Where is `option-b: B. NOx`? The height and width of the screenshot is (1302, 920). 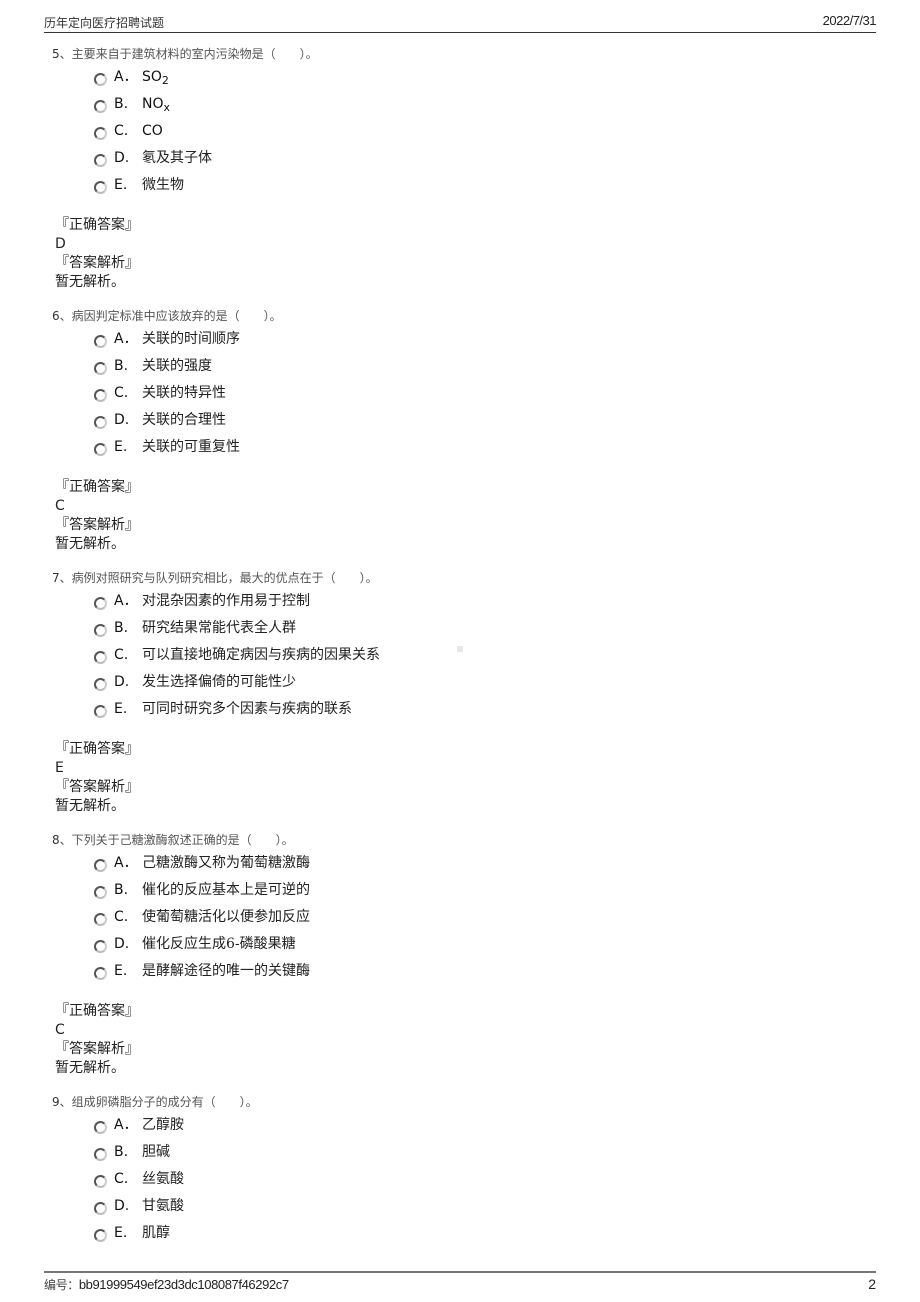 option-b: B. NOx is located at coordinates (483, 104).